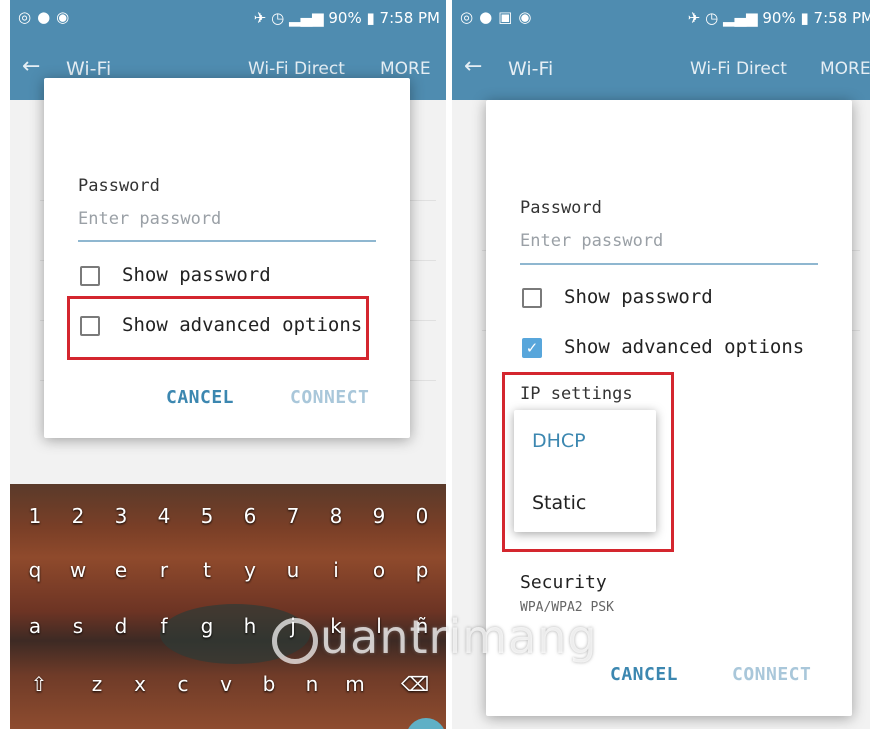  Describe the element at coordinates (207, 626) in the screenshot. I see `key: g` at that location.